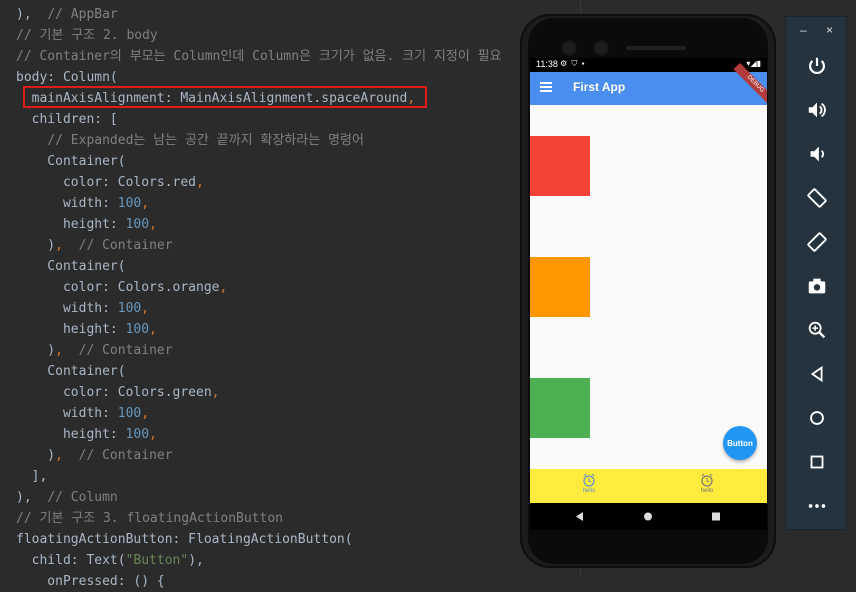 This screenshot has height=592, width=856. I want to click on close-button: ×, so click(829, 30).